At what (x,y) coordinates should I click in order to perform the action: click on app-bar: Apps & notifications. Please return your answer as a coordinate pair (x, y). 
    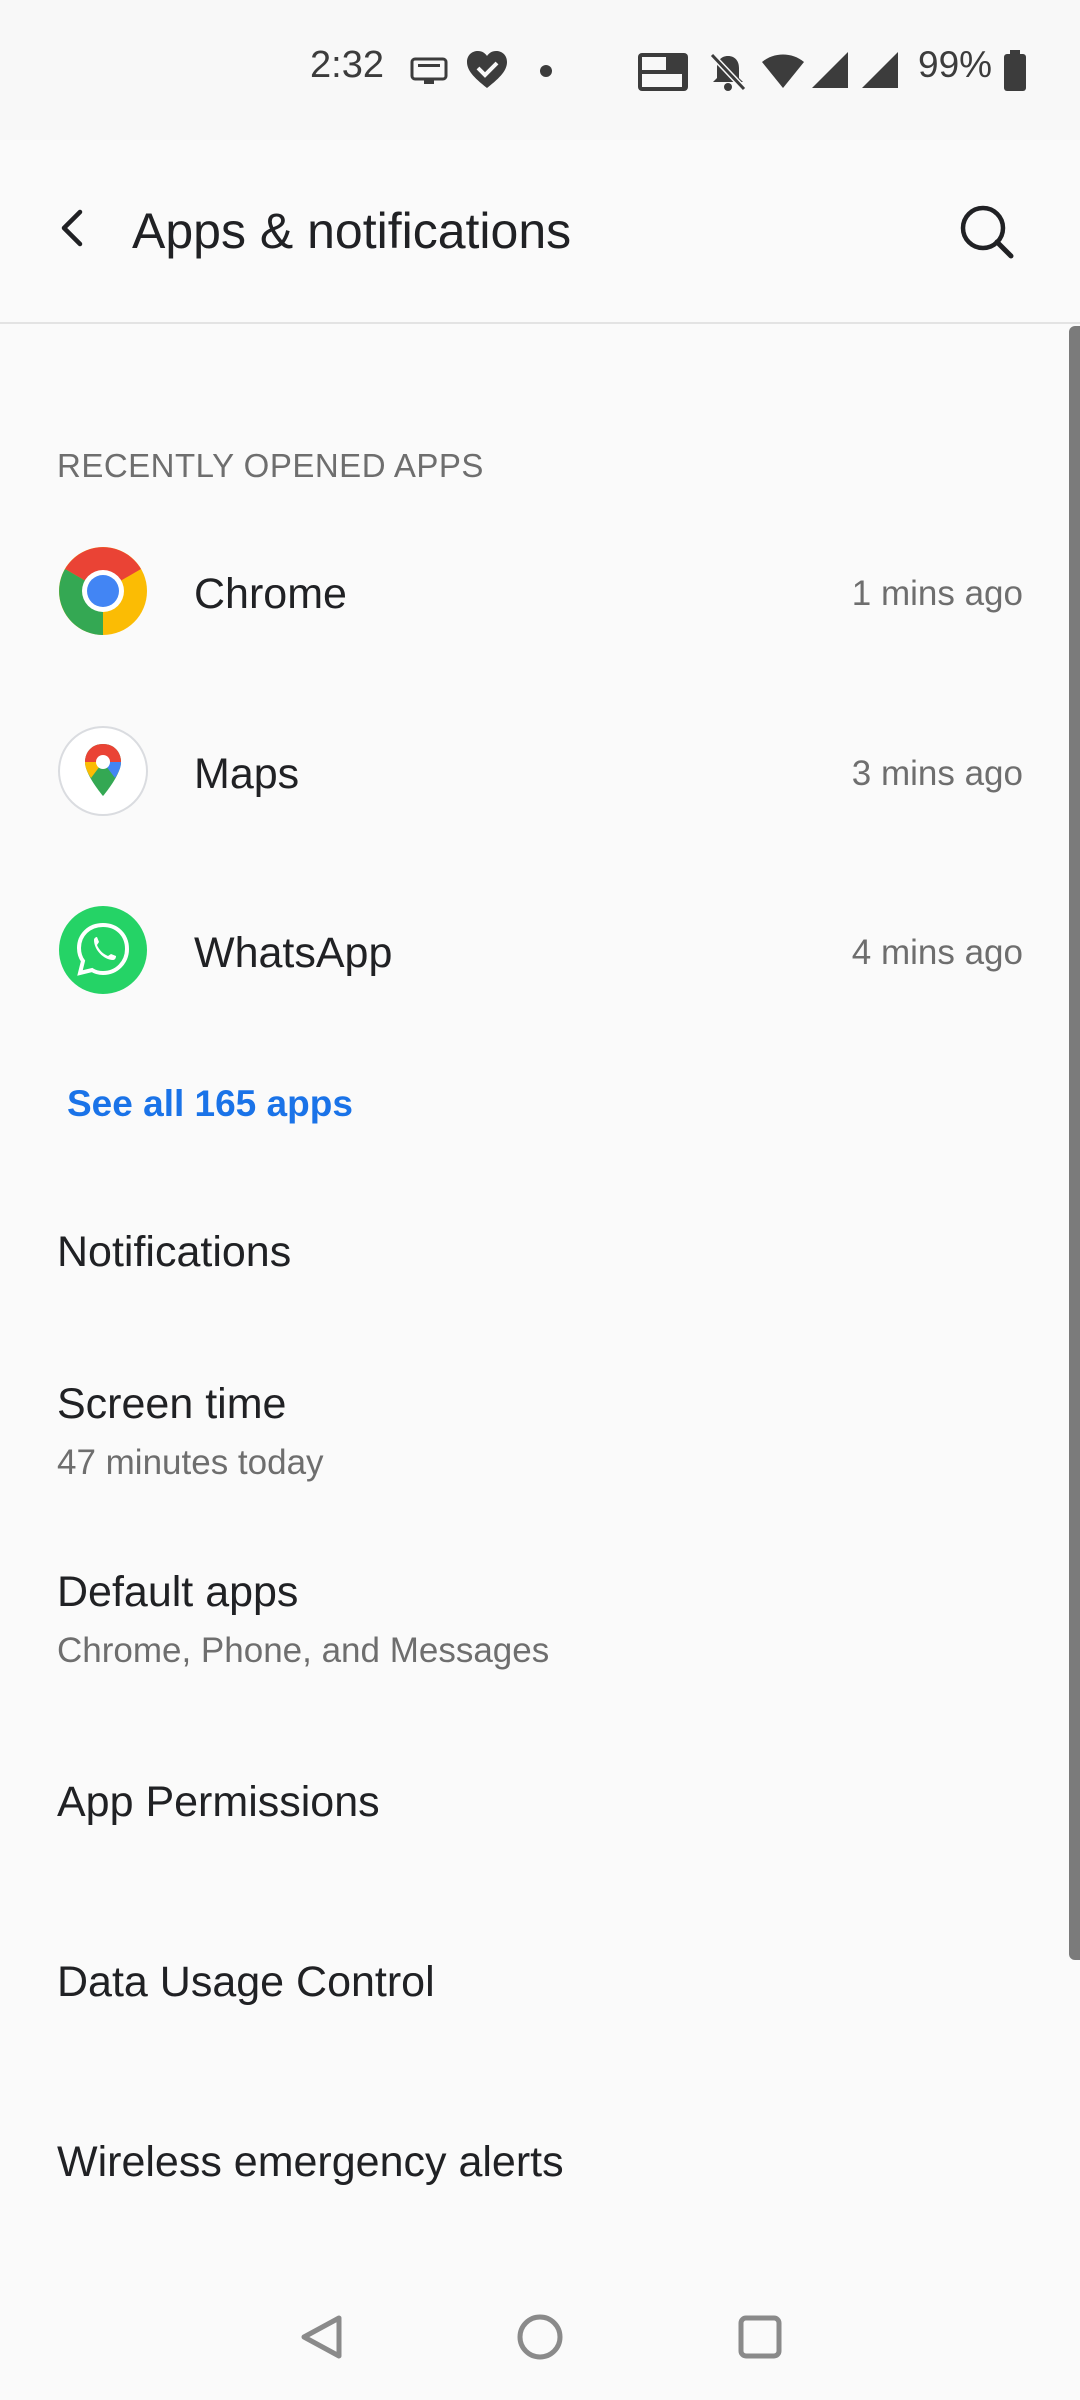
    Looking at the image, I should click on (540, 232).